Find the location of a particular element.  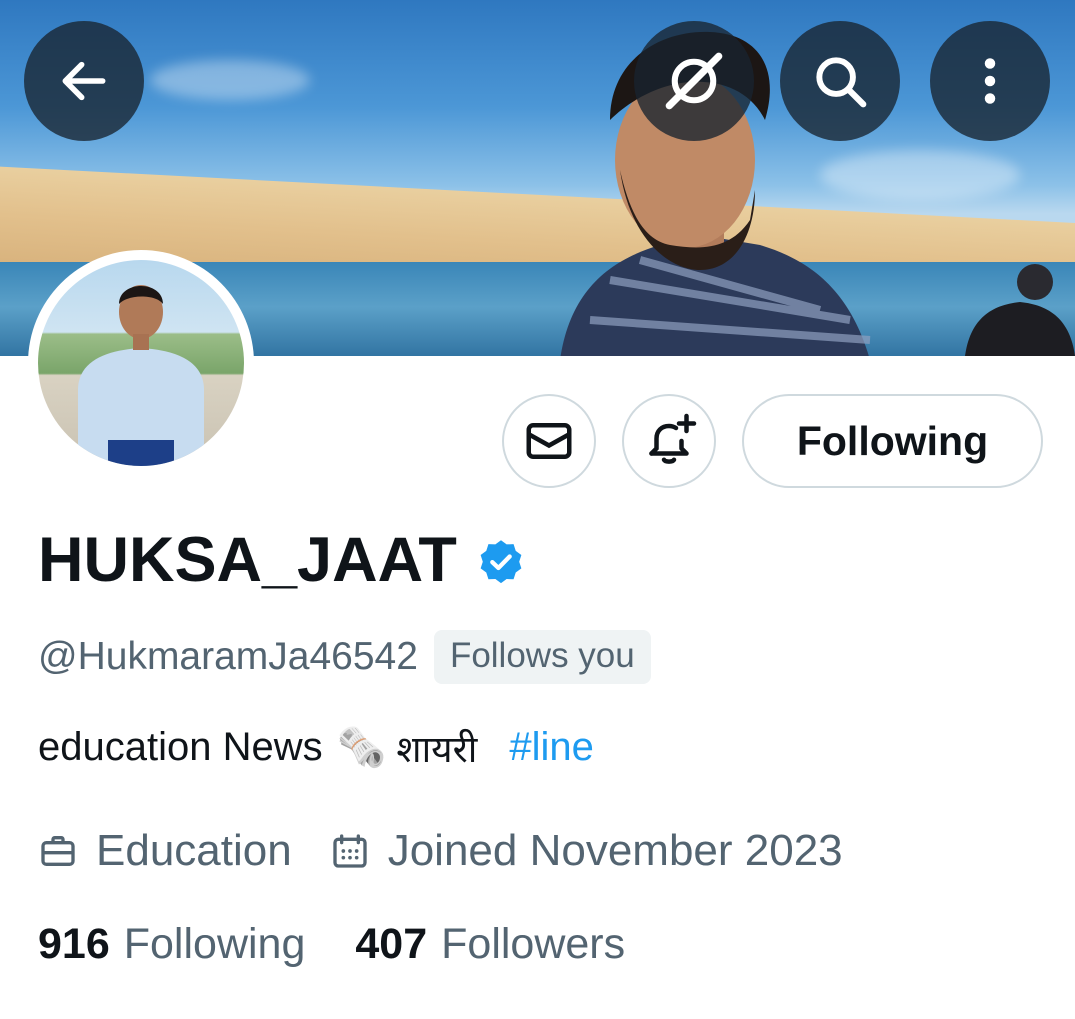

following-stat: 916 Following is located at coordinates (171, 944).